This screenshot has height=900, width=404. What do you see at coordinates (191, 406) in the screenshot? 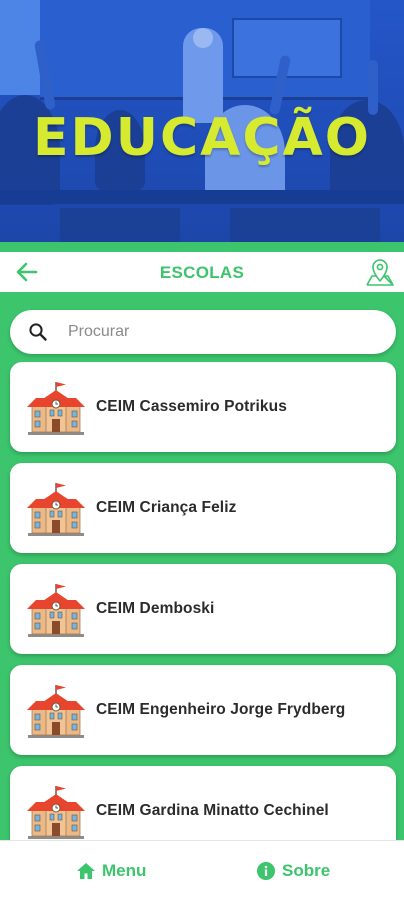
I see `school-name: CEIM Cassemiro Potrikus` at bounding box center [191, 406].